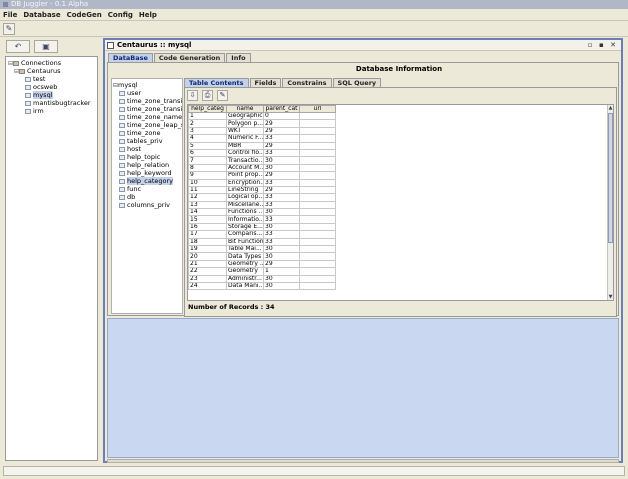 This screenshot has width=628, height=479. I want to click on horizontal-scrollbar, so click(363, 461).